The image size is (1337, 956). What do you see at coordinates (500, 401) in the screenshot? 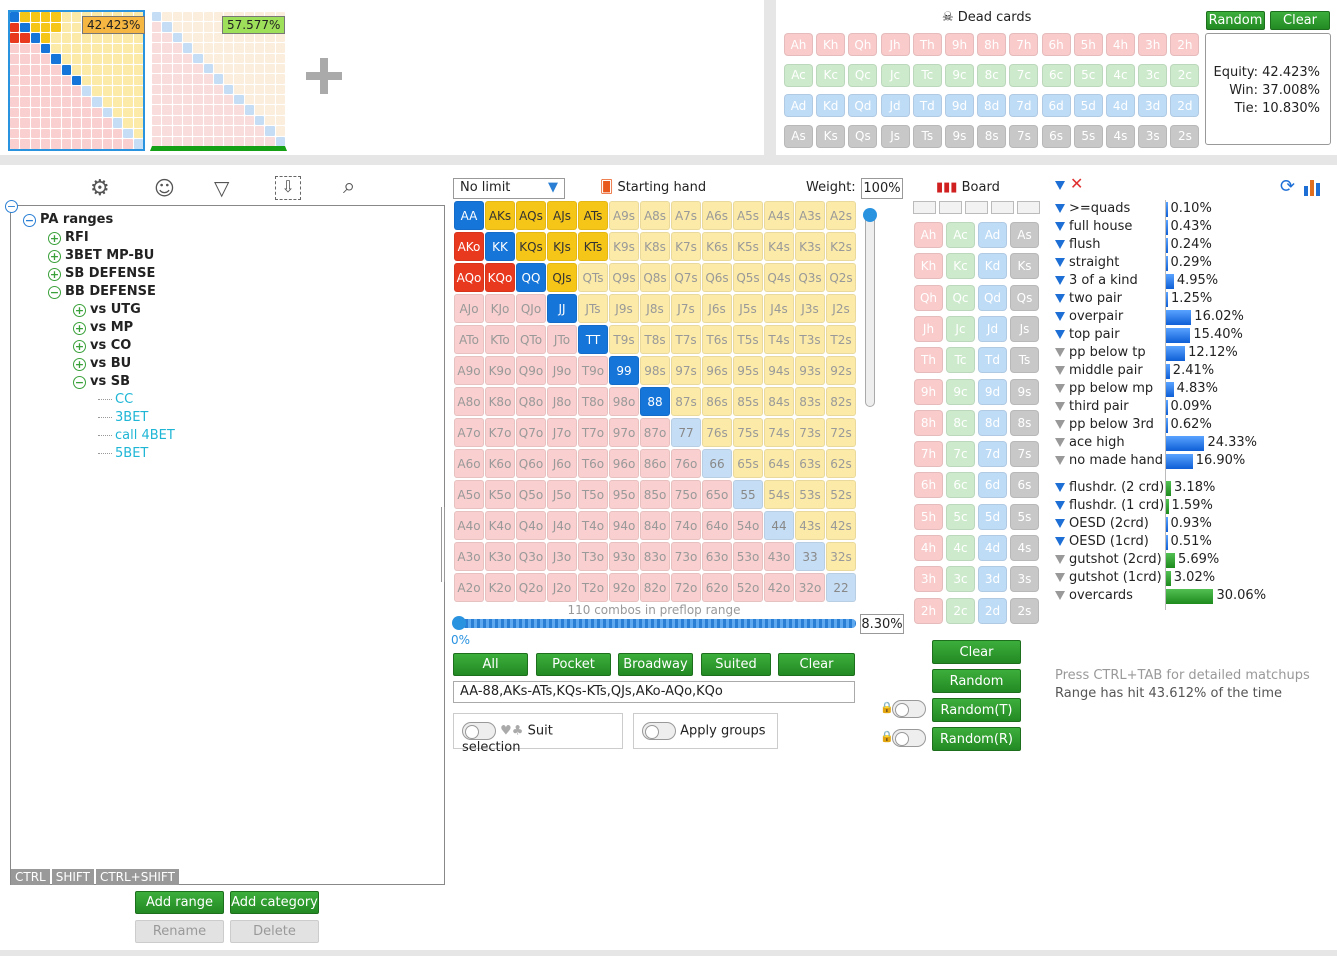
I see `hand-cell-K8o: K8o` at bounding box center [500, 401].